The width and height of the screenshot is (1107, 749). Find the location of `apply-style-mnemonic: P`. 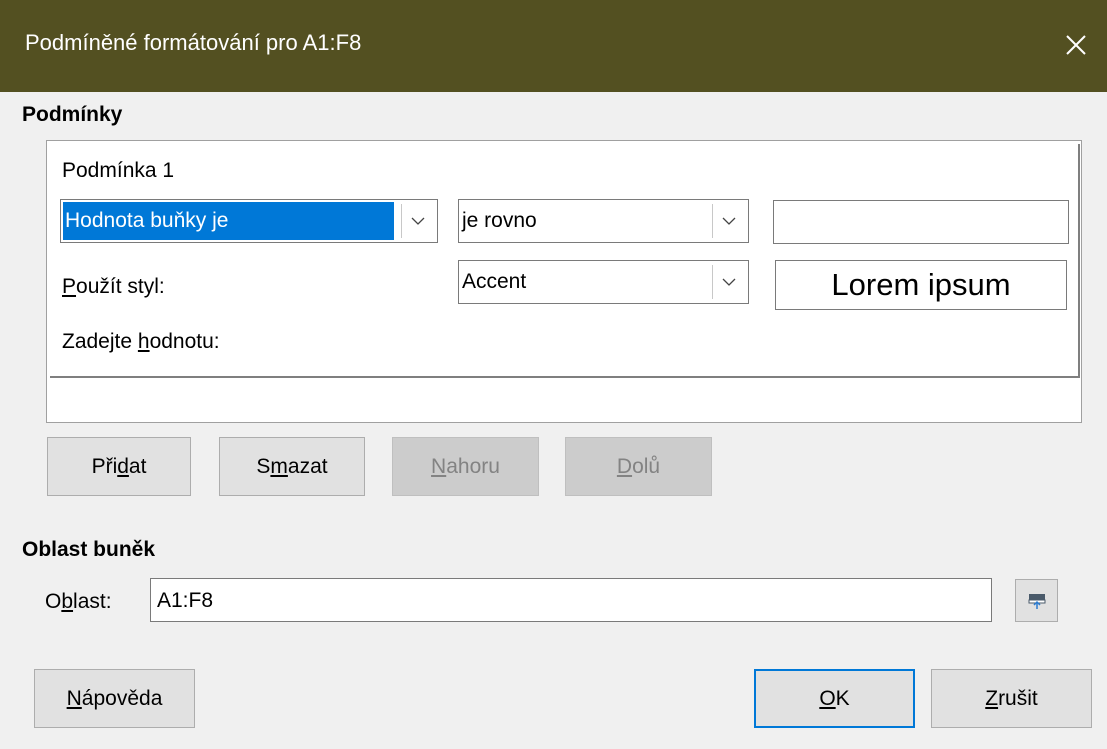

apply-style-mnemonic: P is located at coordinates (69, 286).